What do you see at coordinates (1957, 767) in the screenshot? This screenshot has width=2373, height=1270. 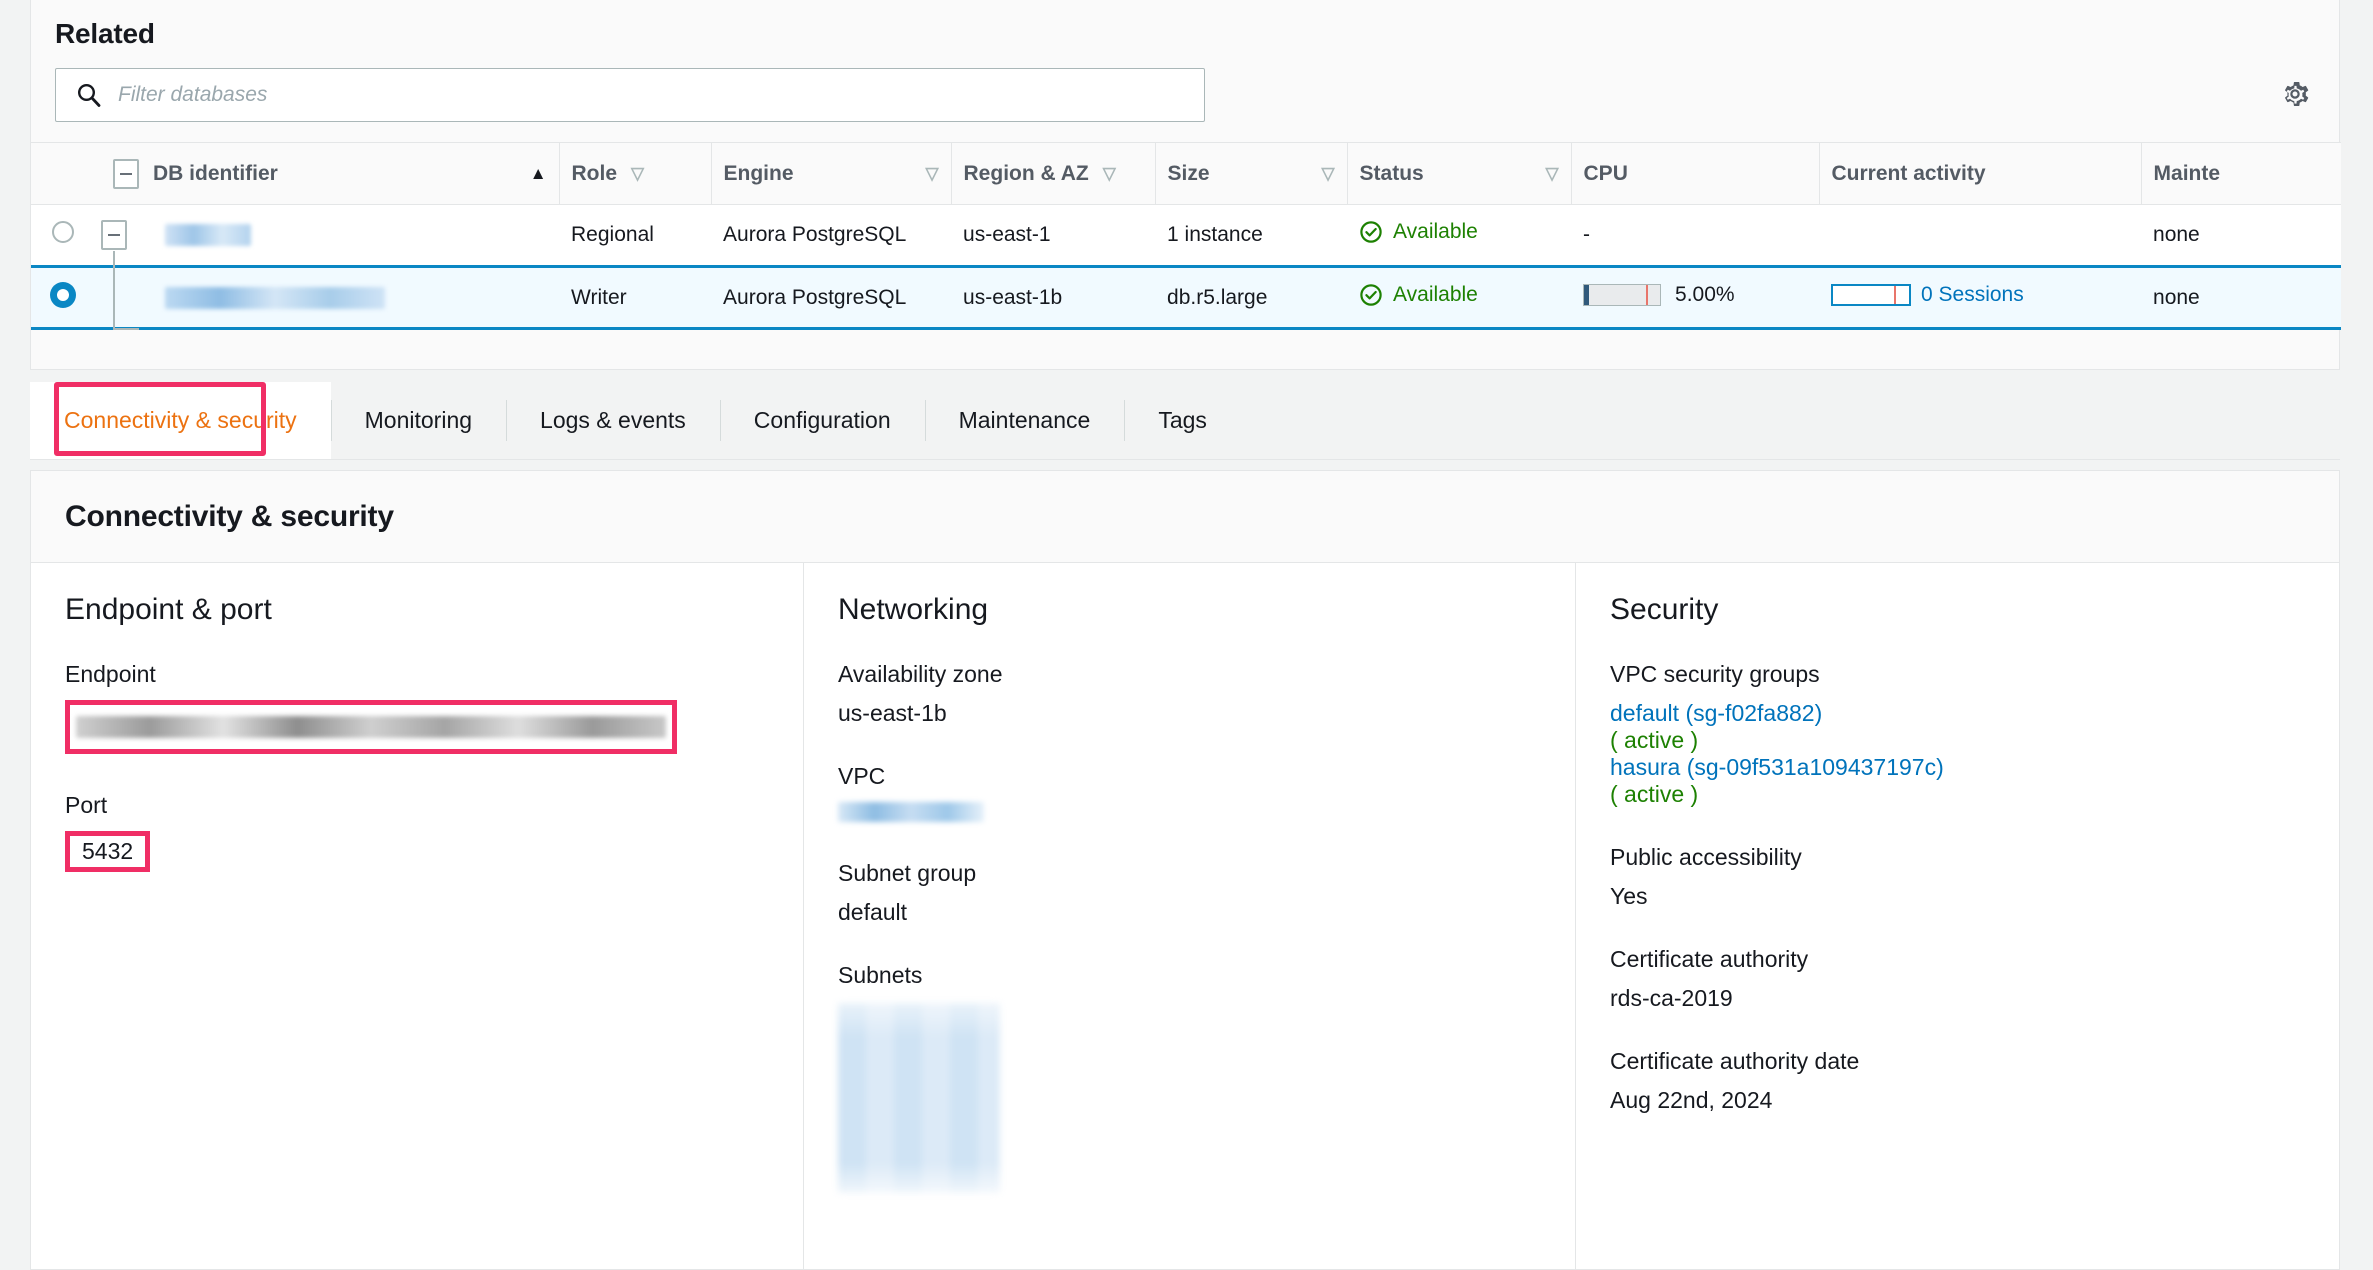 I see `security-group-link-hasura: hasura (sg-09f531a109437197c)` at bounding box center [1957, 767].